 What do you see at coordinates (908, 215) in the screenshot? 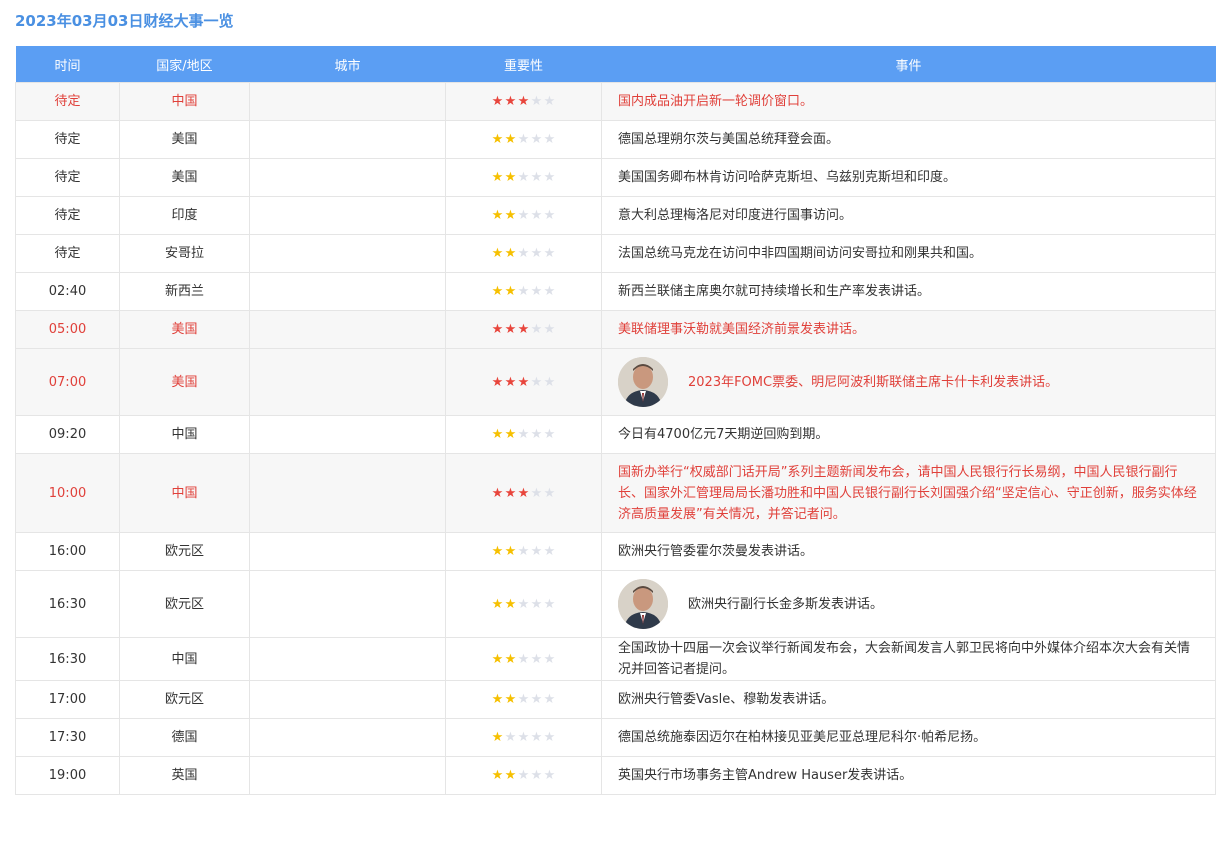
I see `cell-event: 意大利总理梅洛尼对印度进行国事访问。` at bounding box center [908, 215].